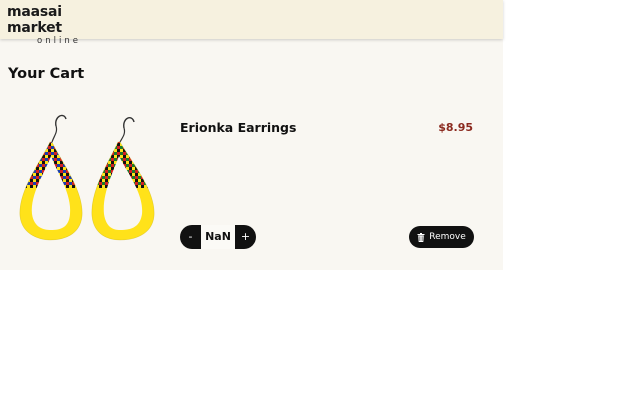 This screenshot has height=400, width=640. Describe the element at coordinates (238, 127) in the screenshot. I see `item-name: Erionka Earrings` at that location.